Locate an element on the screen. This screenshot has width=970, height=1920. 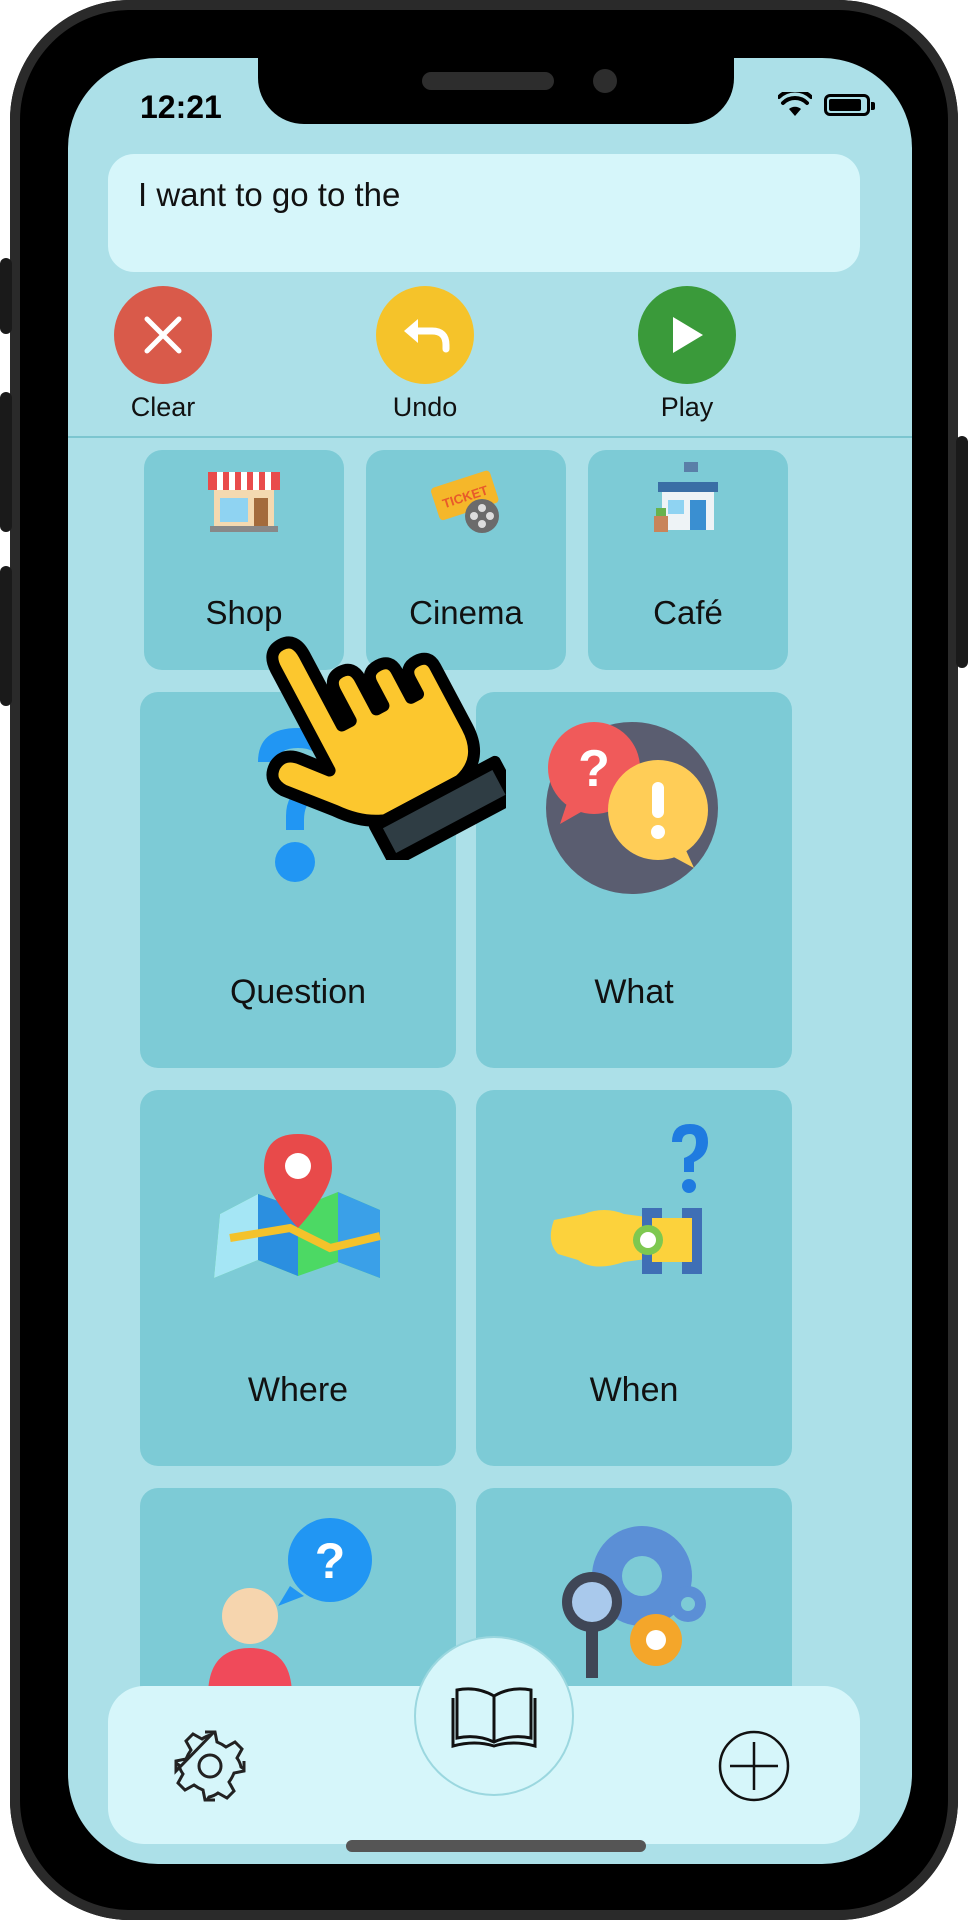
map-pin-icon is located at coordinates (297, 1206).